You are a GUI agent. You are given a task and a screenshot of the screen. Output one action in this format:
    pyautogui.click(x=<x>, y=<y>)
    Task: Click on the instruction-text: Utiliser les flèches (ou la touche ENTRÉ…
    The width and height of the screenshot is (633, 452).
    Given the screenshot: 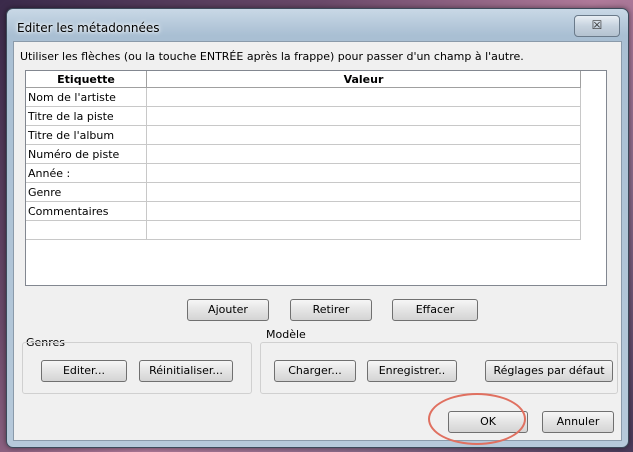 What is the action you would take?
    pyautogui.click(x=272, y=56)
    